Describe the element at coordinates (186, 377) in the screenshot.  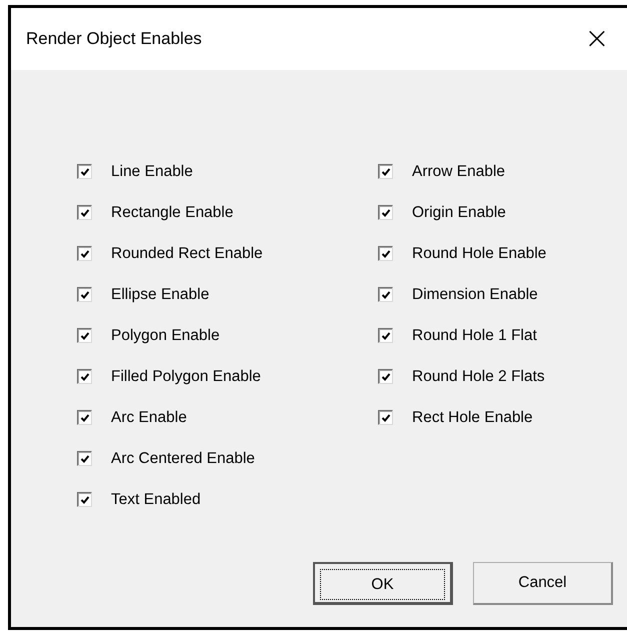
I see `checkbox-label: Filled Polygon Enable` at that location.